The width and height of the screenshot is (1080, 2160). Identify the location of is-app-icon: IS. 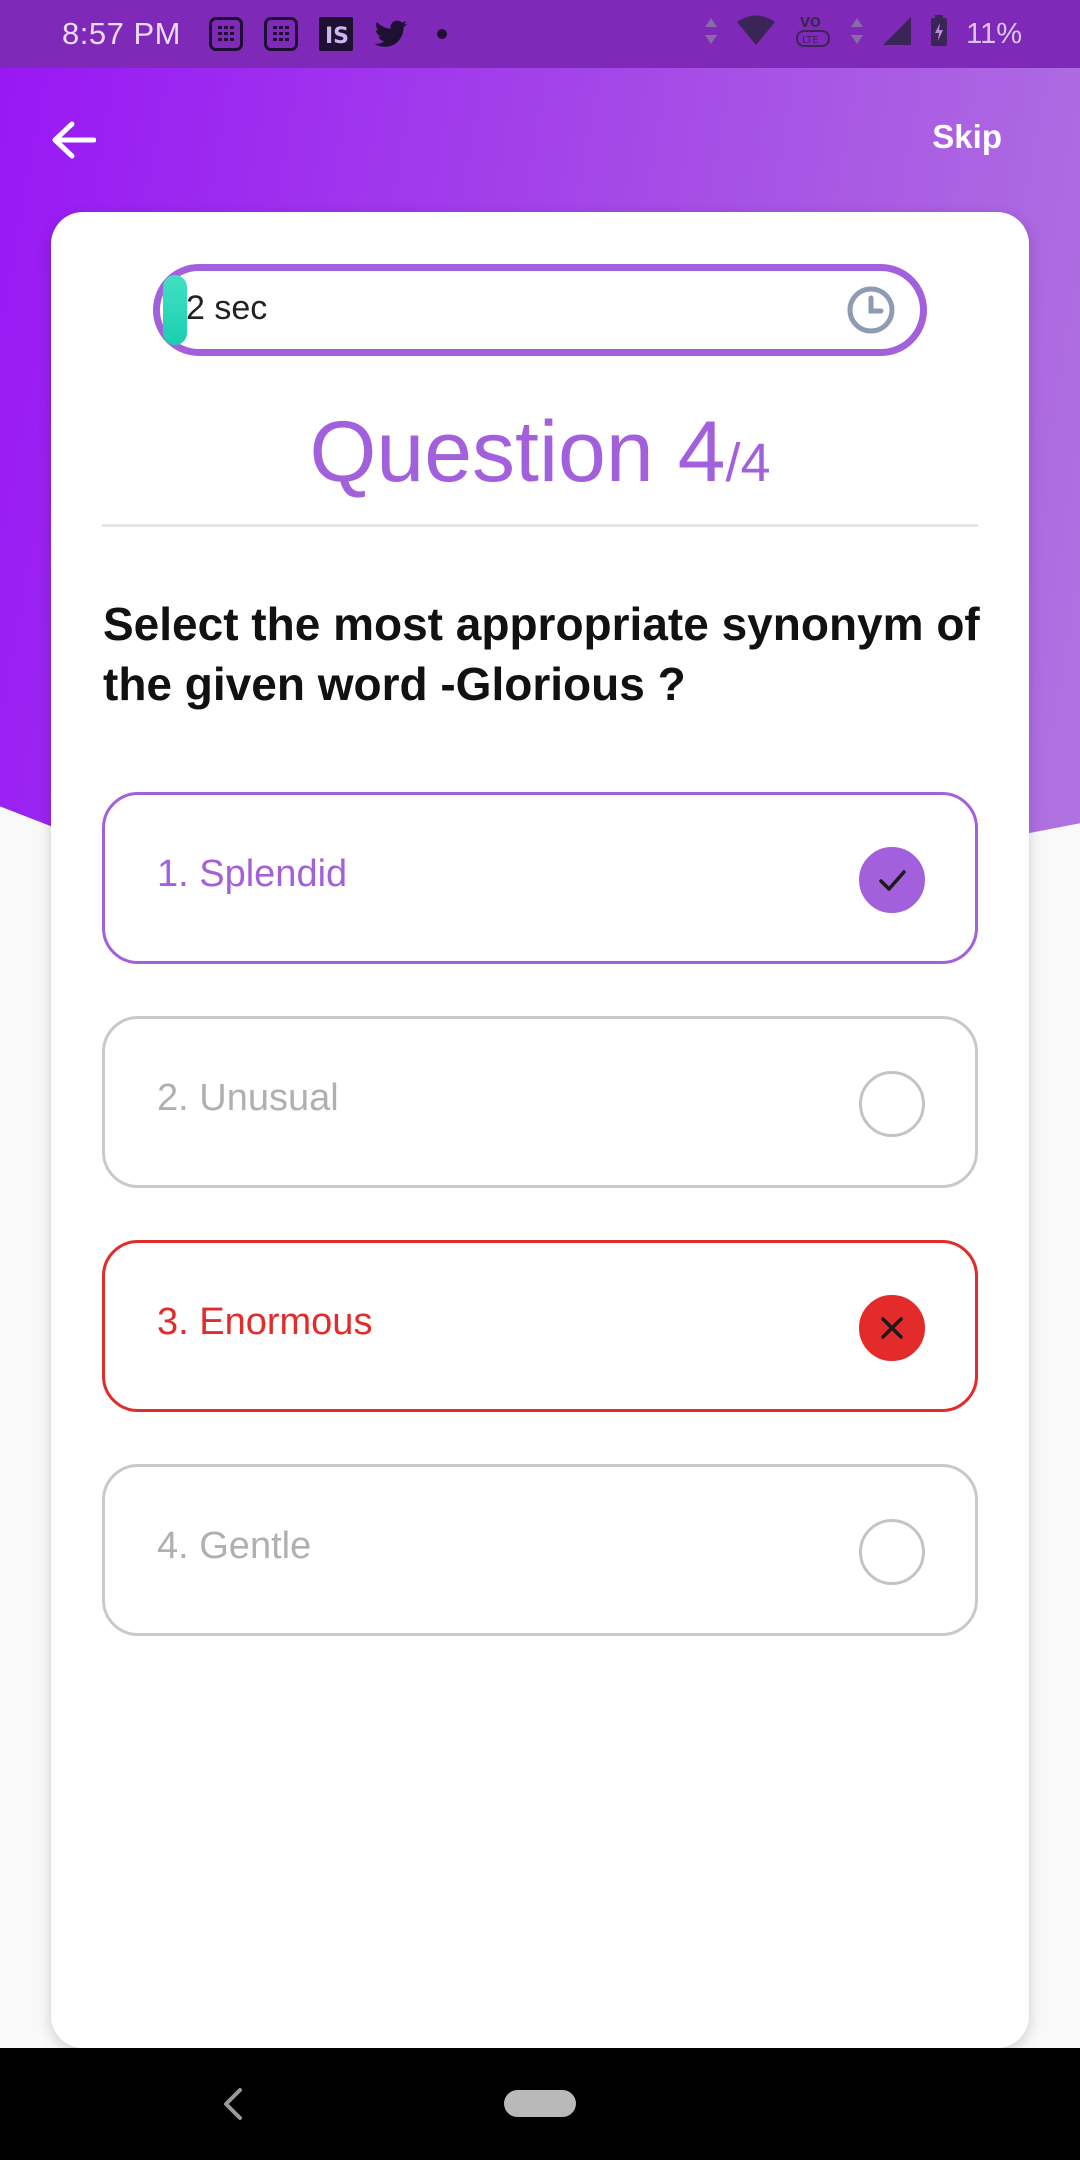
(335, 34).